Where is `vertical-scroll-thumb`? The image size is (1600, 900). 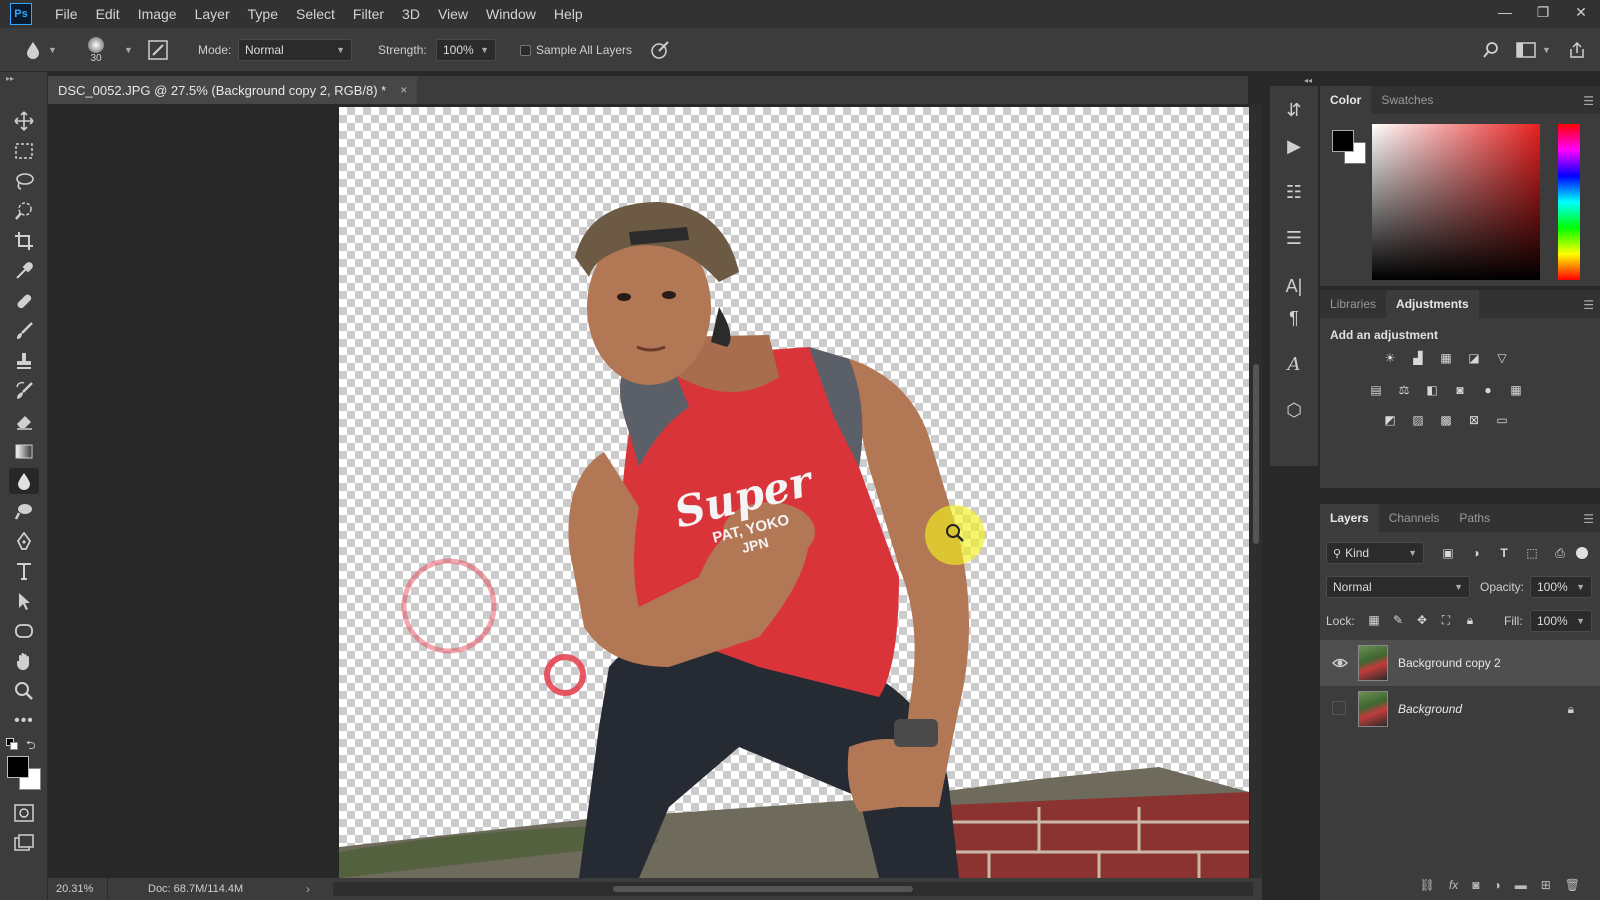 vertical-scroll-thumb is located at coordinates (1256, 454).